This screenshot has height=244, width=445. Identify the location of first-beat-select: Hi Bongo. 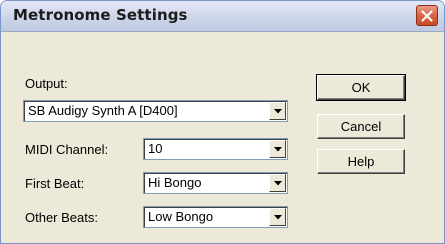
(215, 183).